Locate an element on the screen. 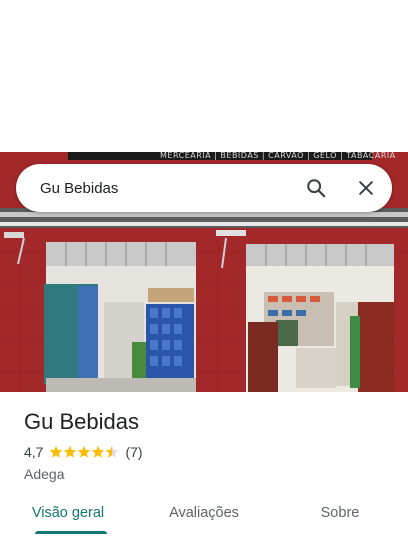  tab-overview: Visão geral is located at coordinates (68, 519).